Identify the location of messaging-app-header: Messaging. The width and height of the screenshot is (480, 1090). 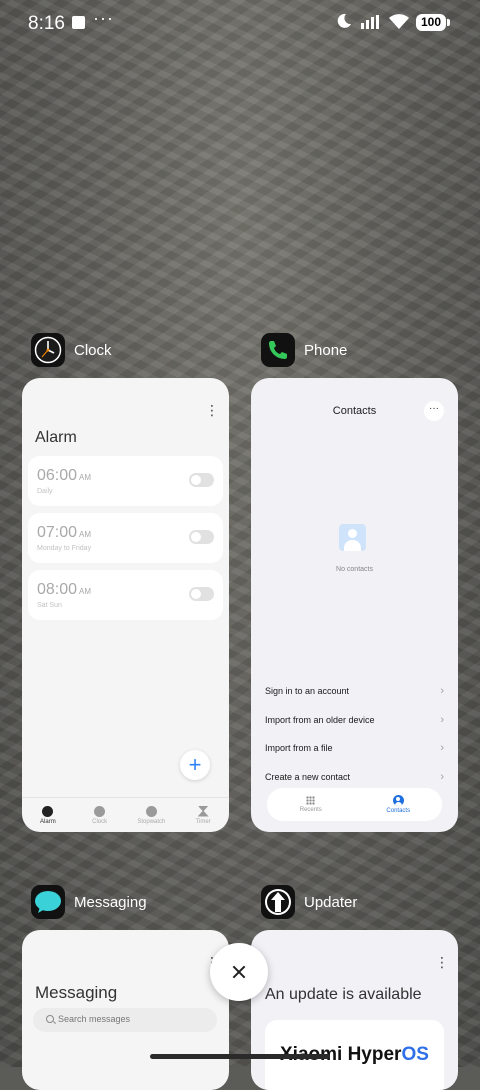
(89, 902).